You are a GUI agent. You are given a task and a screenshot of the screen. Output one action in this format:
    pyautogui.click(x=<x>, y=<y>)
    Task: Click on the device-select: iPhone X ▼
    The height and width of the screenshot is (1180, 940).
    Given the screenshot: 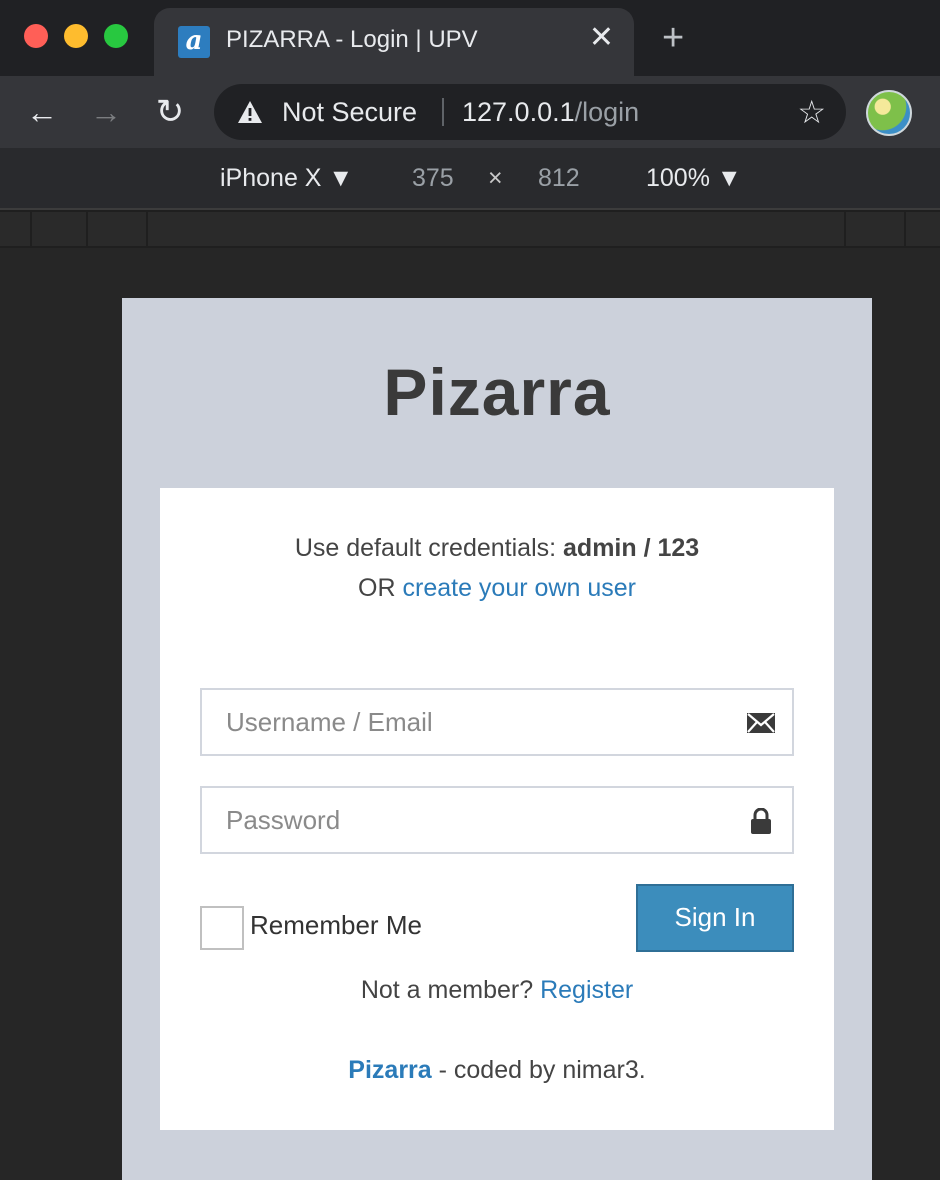 What is the action you would take?
    pyautogui.click(x=286, y=178)
    